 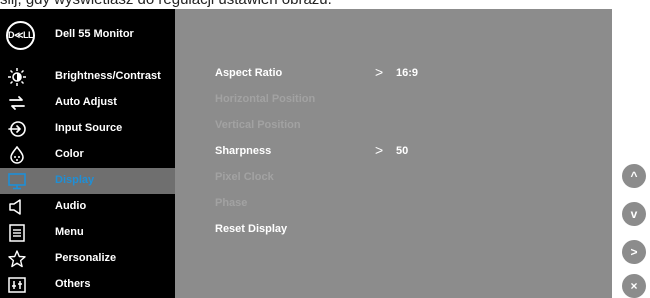 I want to click on menu-icon, so click(x=17, y=233).